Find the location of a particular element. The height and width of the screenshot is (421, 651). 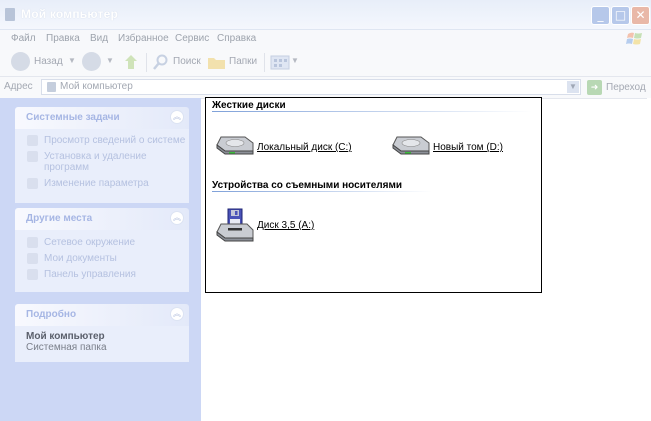

minimize-button: _ is located at coordinates (600, 15).